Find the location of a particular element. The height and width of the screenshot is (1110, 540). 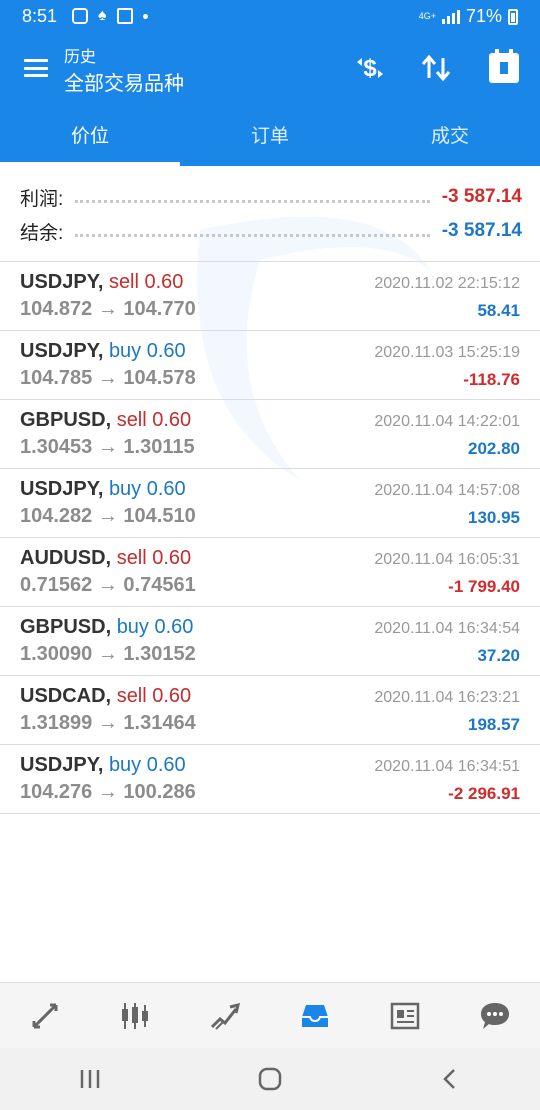

trade-prices: 104.282 → 104.510 is located at coordinates (108, 516).